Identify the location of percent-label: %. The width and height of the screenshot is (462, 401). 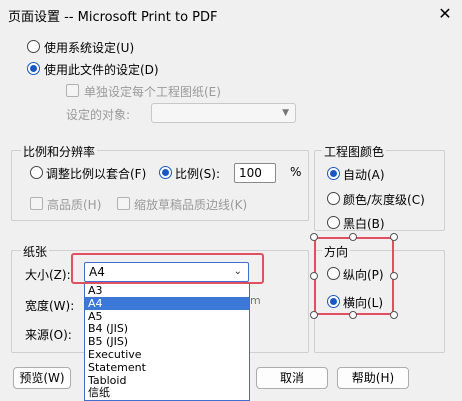
(296, 172).